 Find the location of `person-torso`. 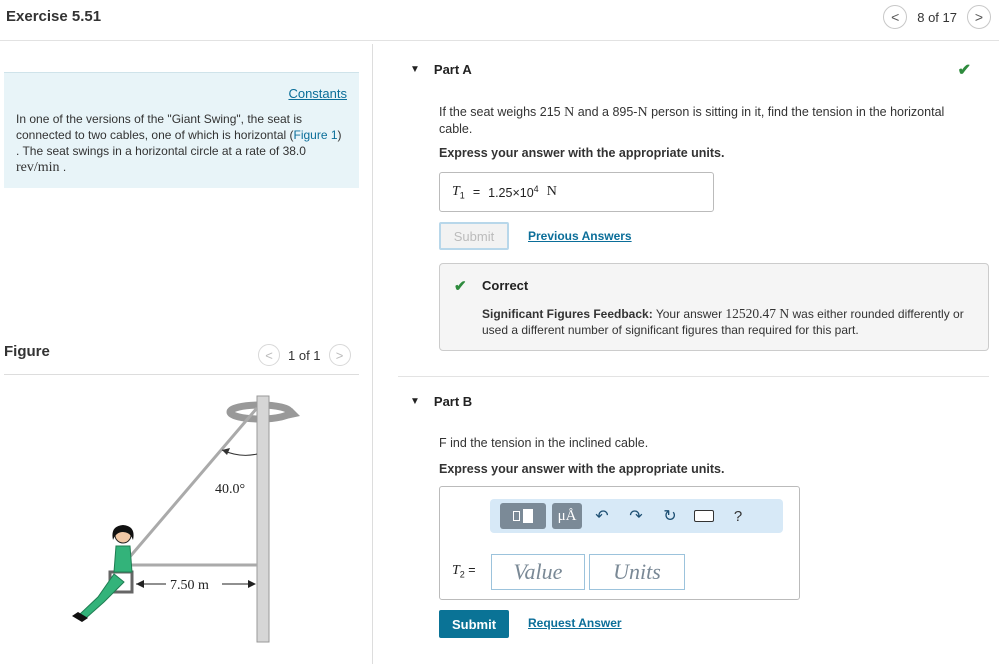

person-torso is located at coordinates (123, 559).